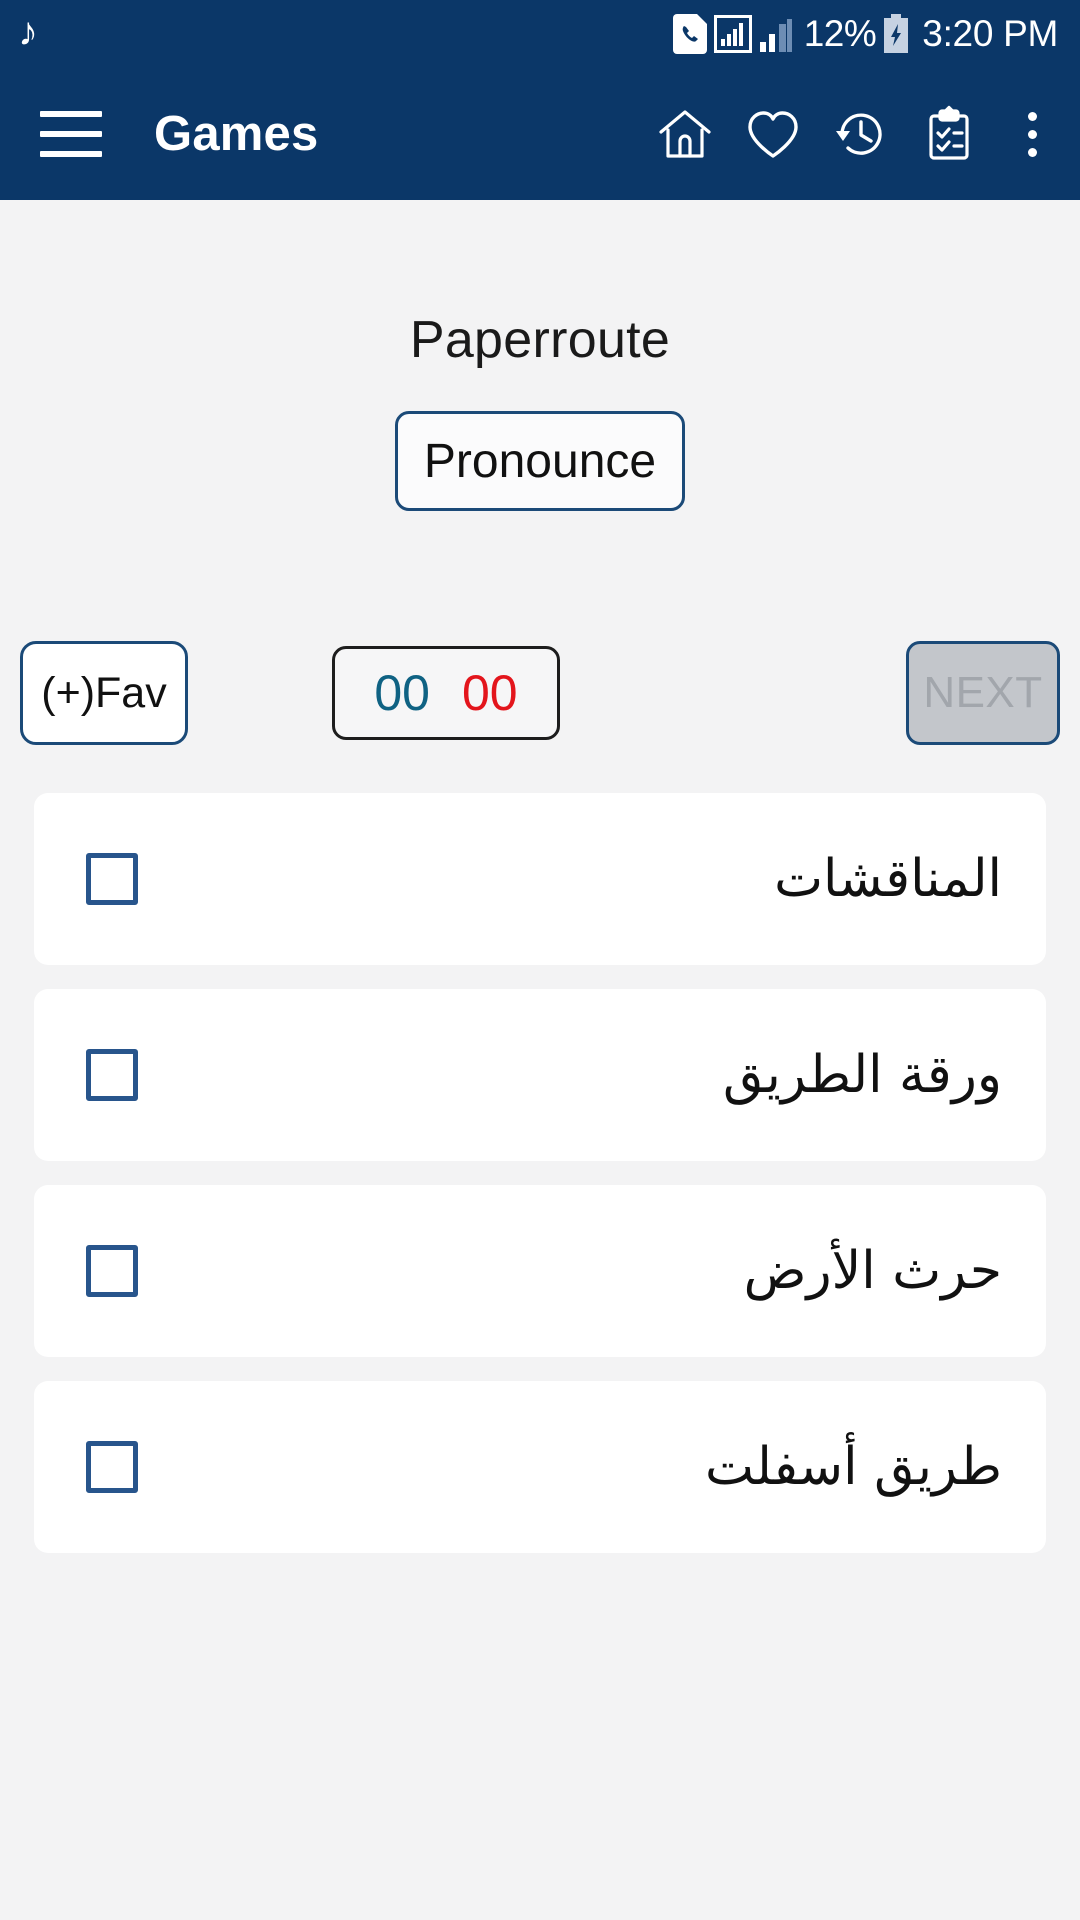  Describe the element at coordinates (861, 134) in the screenshot. I see `history-icon` at that location.